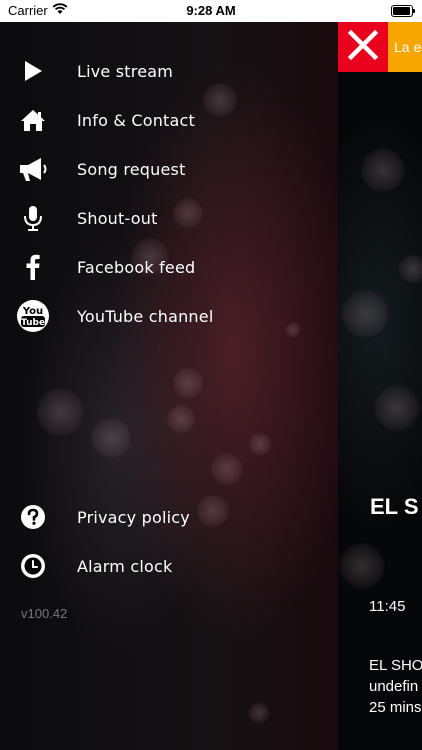 This screenshot has height=750, width=422. I want to click on show-title: EL S, so click(394, 506).